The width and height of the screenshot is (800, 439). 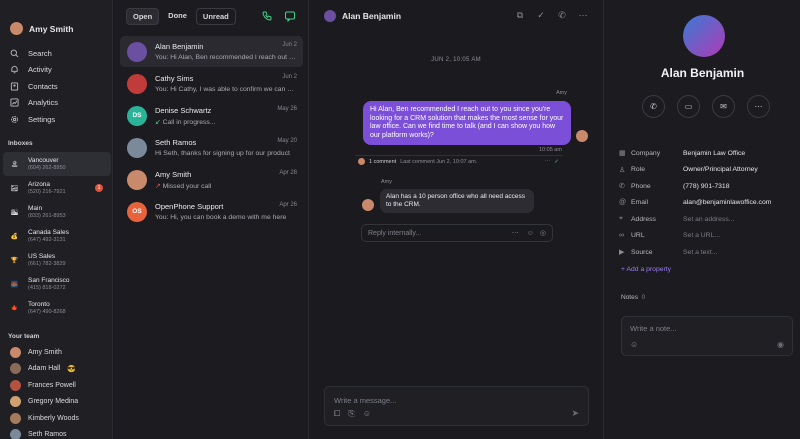 What do you see at coordinates (60, 119) in the screenshot?
I see `nav-settings: Settings` at bounding box center [60, 119].